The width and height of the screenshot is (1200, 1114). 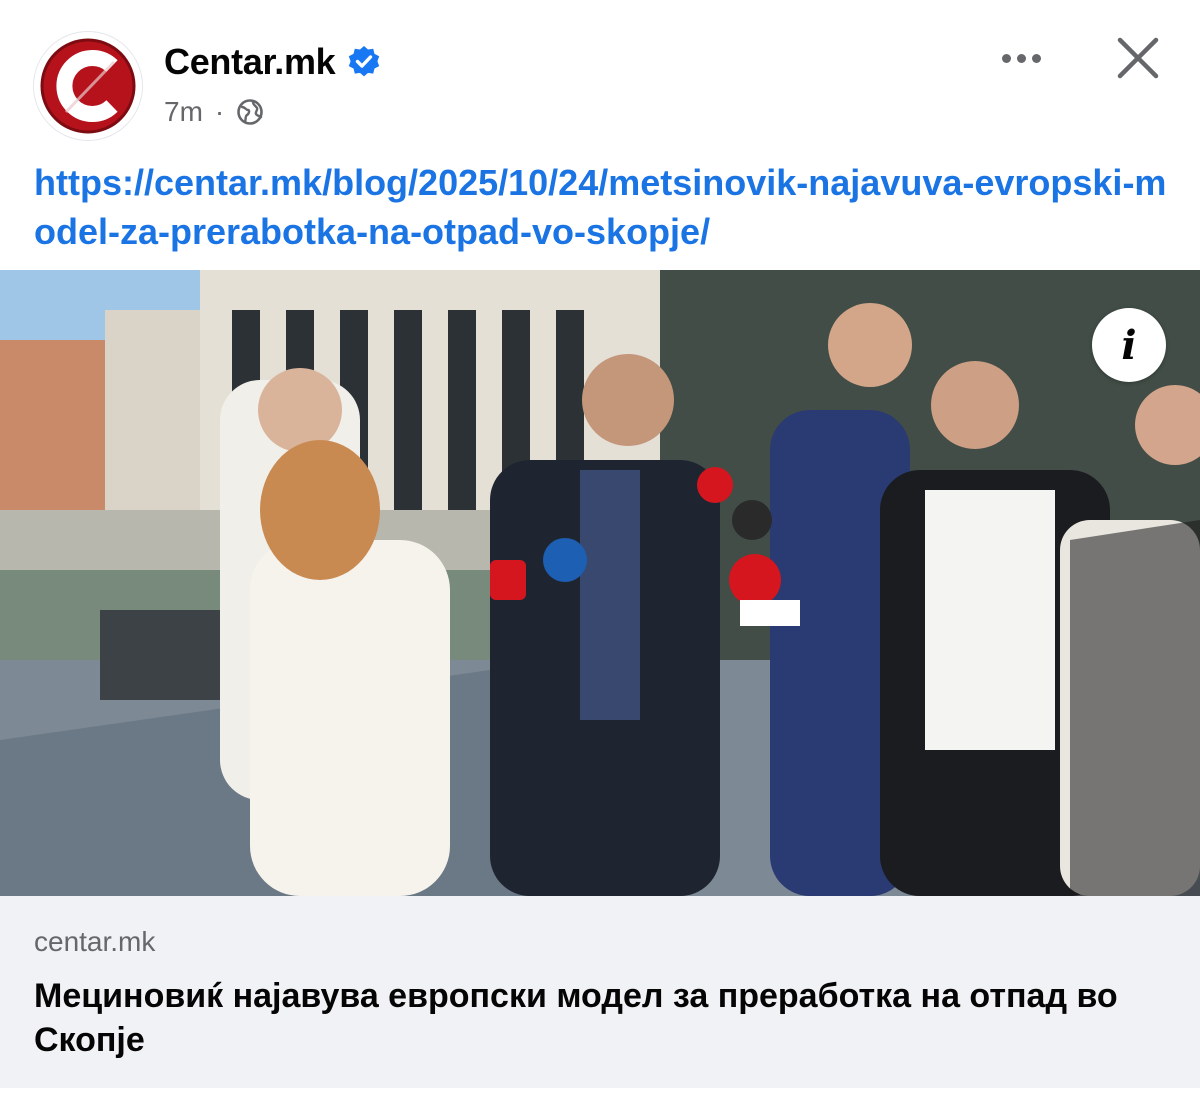 I want to click on close-icon, so click(x=1138, y=58).